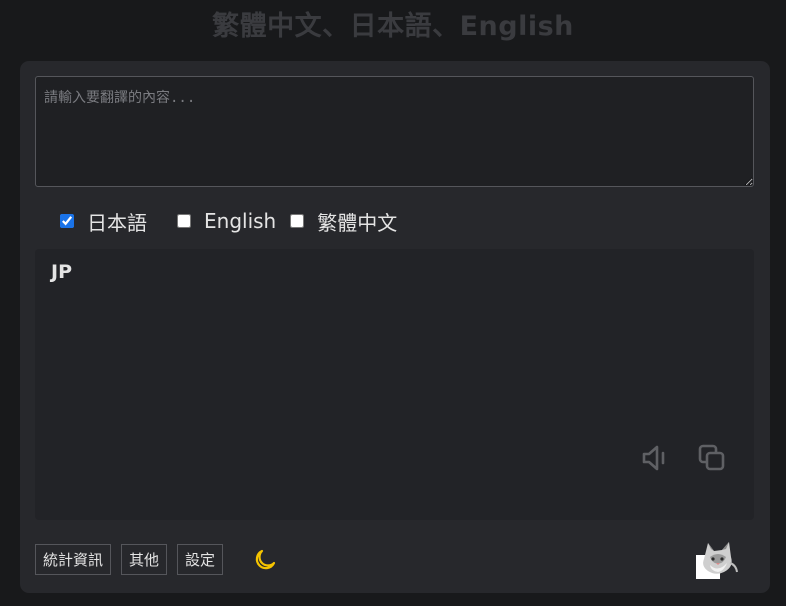 The height and width of the screenshot is (606, 786). I want to click on japanese-checkbox, so click(67, 221).